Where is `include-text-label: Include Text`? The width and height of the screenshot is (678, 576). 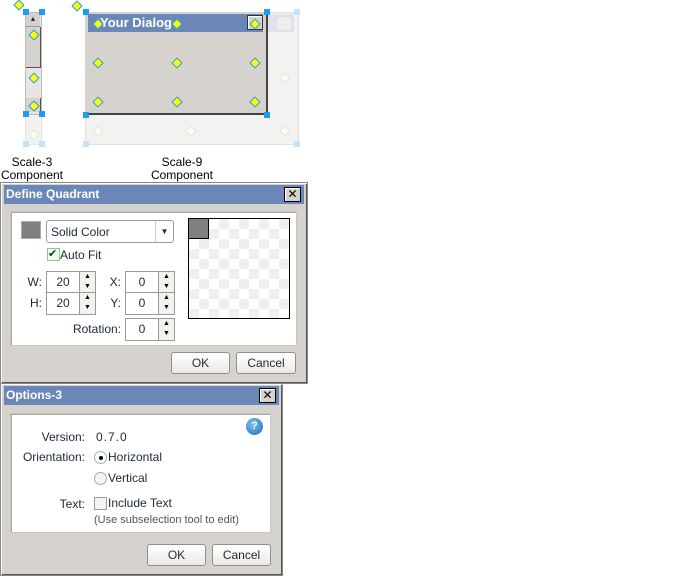 include-text-label: Include Text is located at coordinates (140, 503).